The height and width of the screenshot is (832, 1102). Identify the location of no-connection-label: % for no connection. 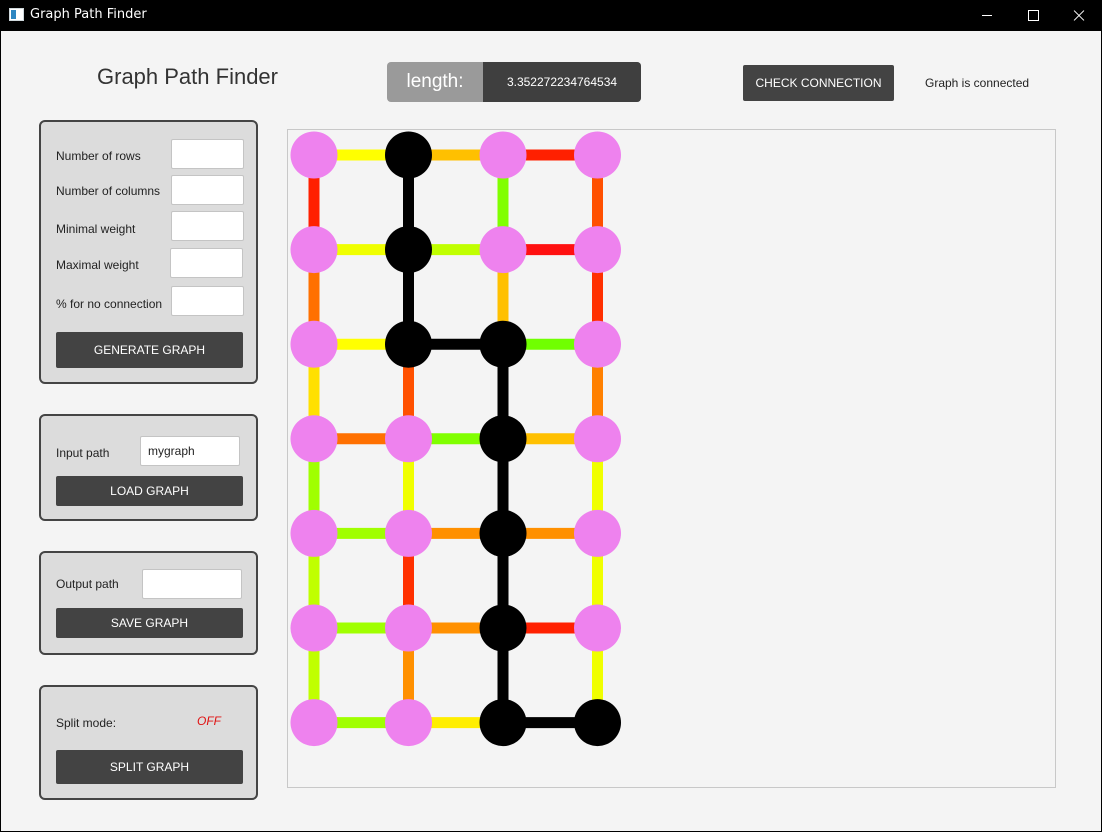
(109, 304).